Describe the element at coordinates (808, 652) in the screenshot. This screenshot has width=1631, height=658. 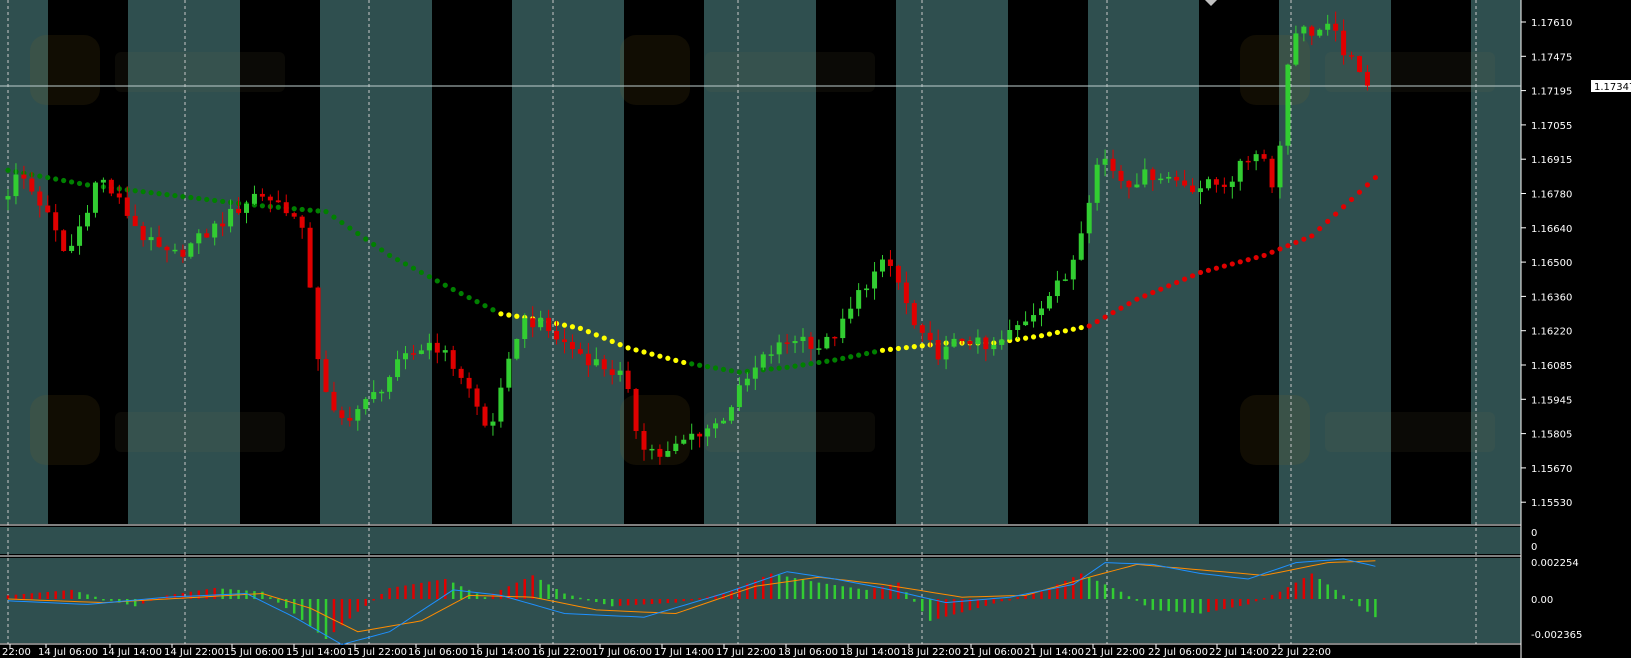
I see `time-label: 18 Jul 06:00` at that location.